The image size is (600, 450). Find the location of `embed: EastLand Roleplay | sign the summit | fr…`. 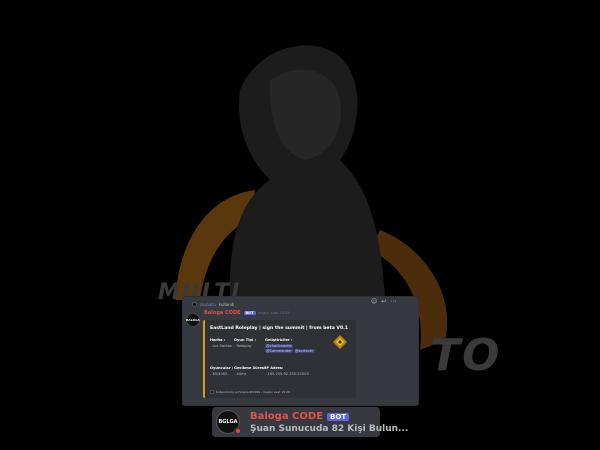

embed: EastLand Roleplay | sign the summit | fr… is located at coordinates (279, 359).